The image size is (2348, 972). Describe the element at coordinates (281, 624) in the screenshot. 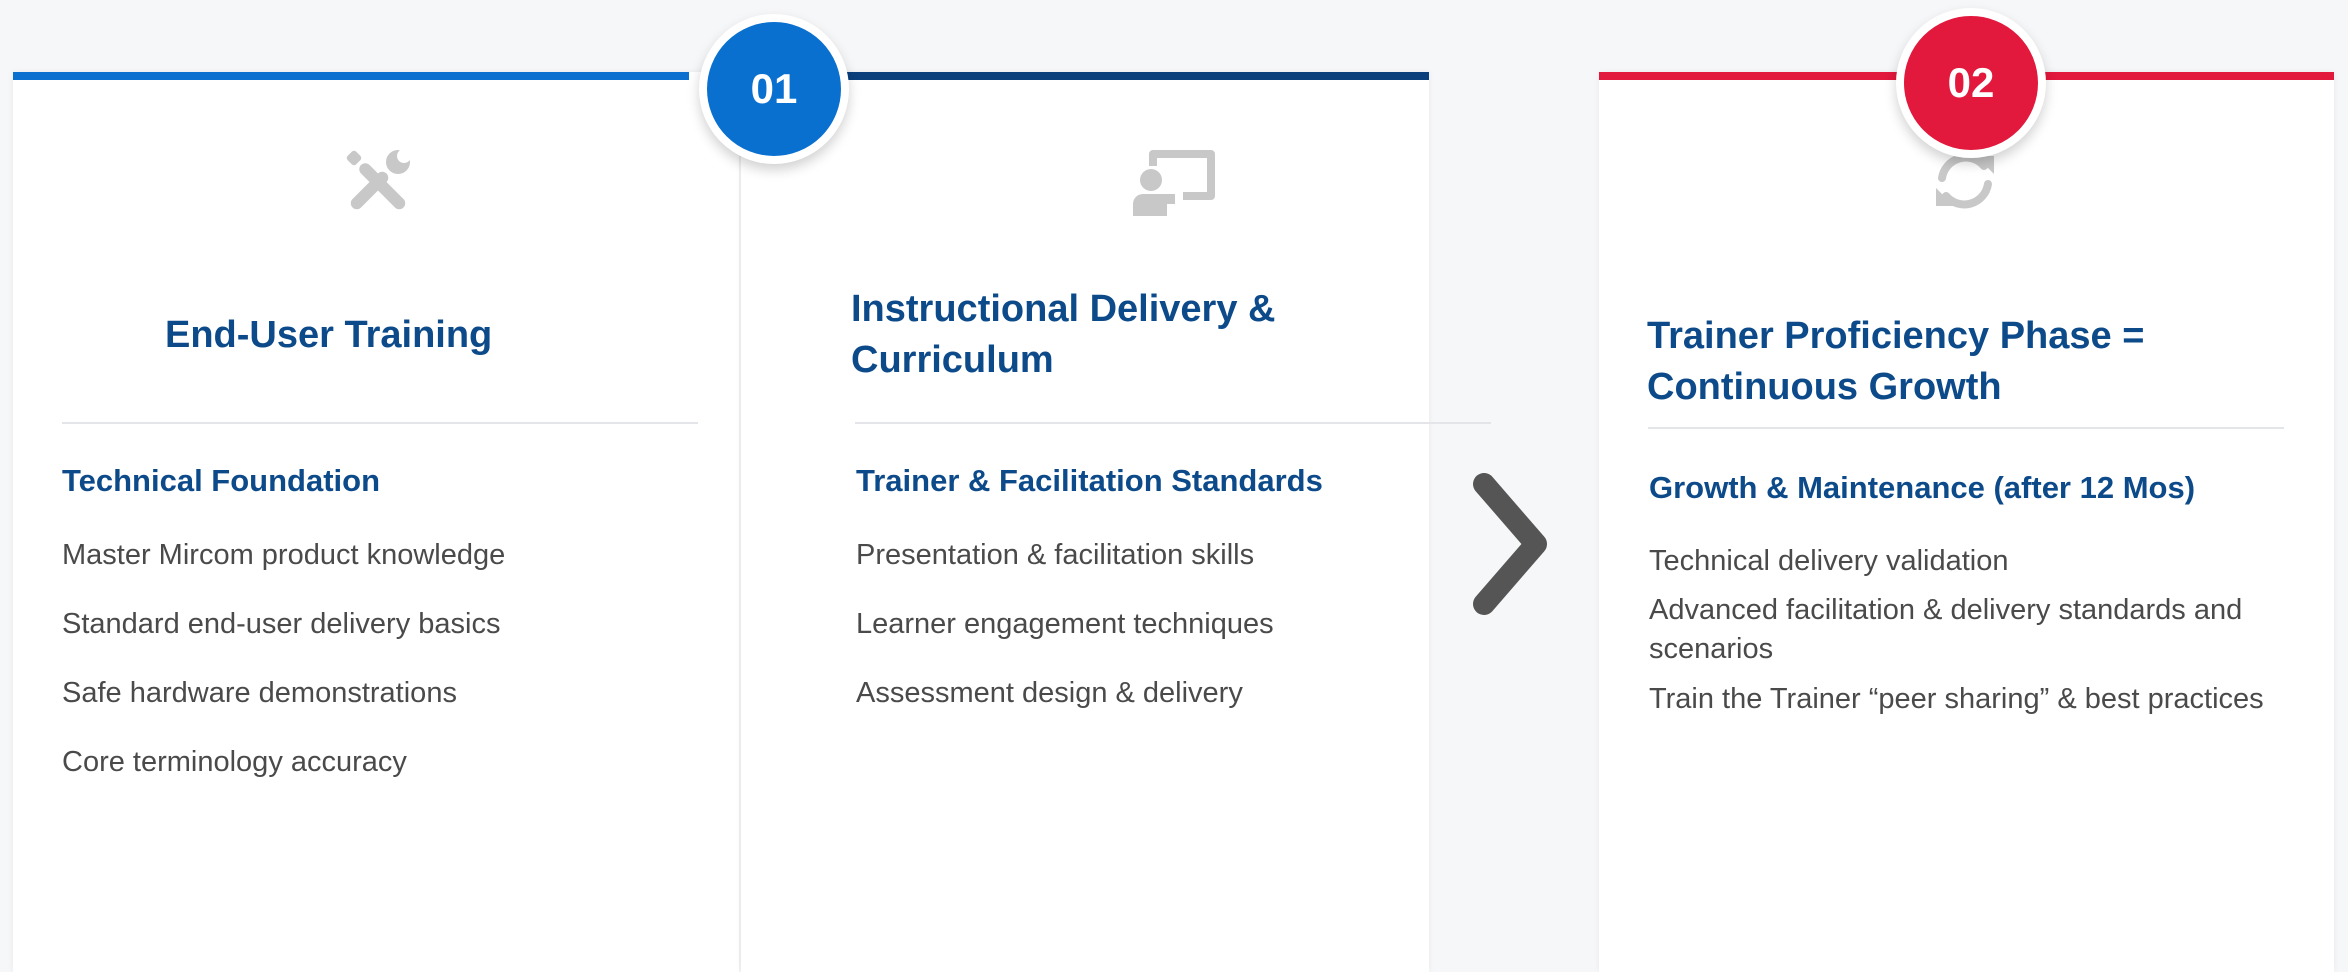

I see `list-item: Standard end-user delivery basics` at that location.